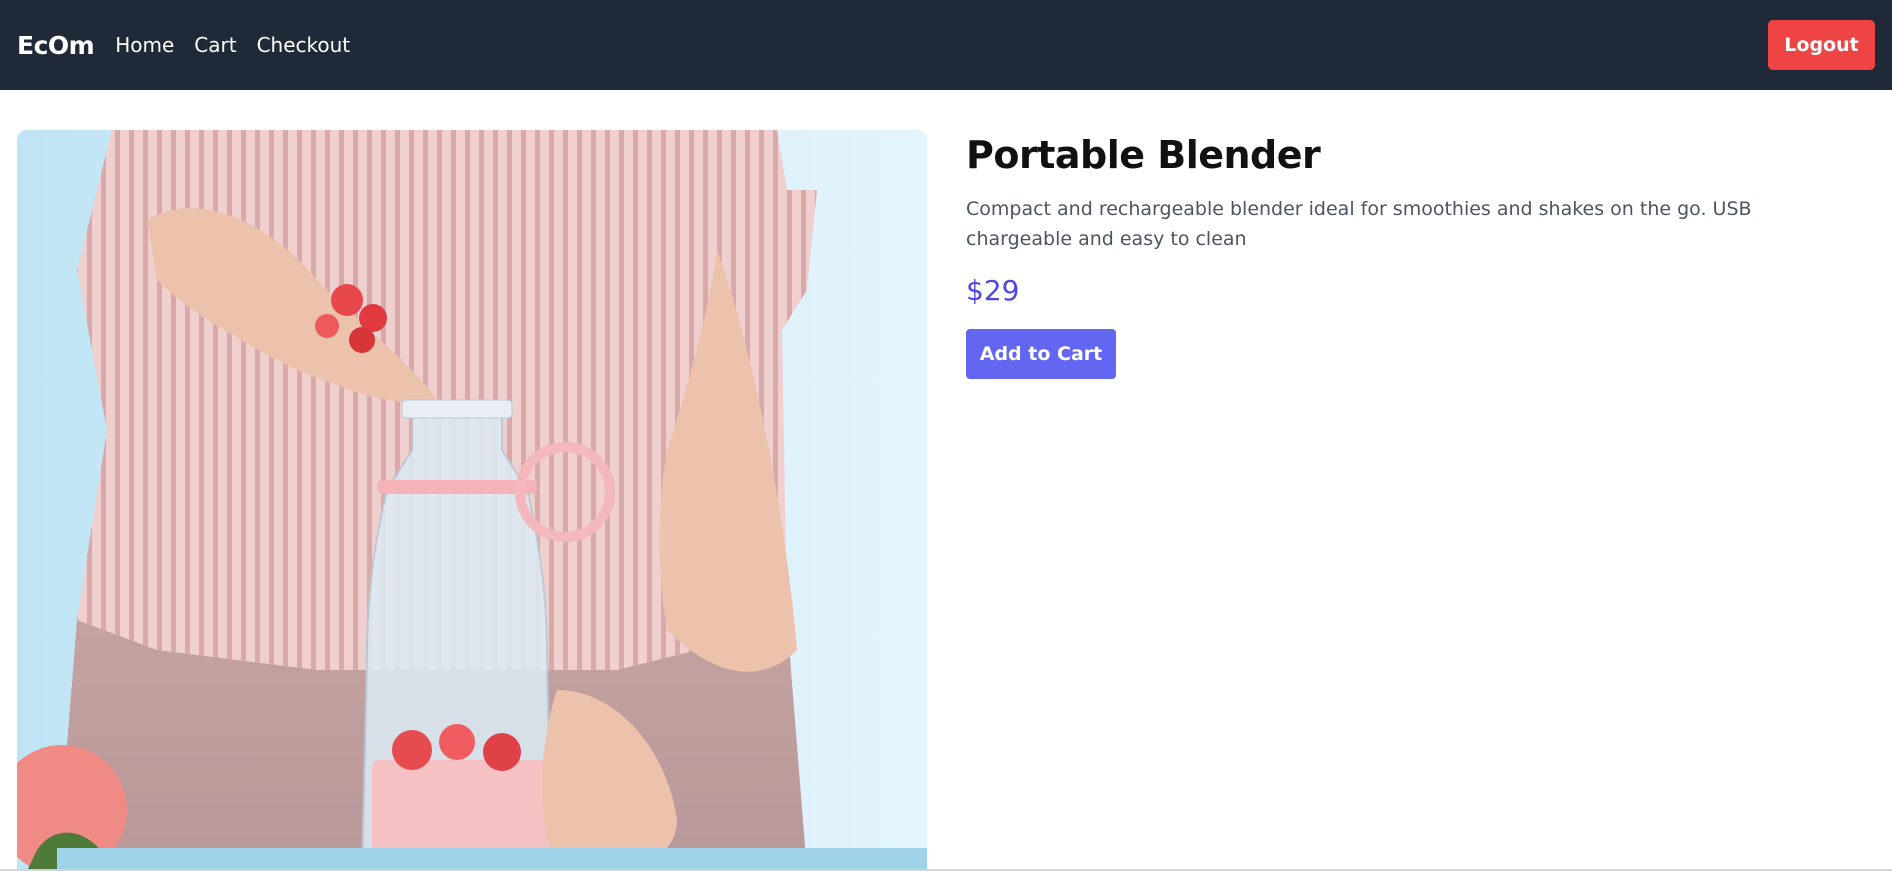 The image size is (1892, 871). I want to click on nav-left: EcOm Home Cart Checkout, so click(193, 45).